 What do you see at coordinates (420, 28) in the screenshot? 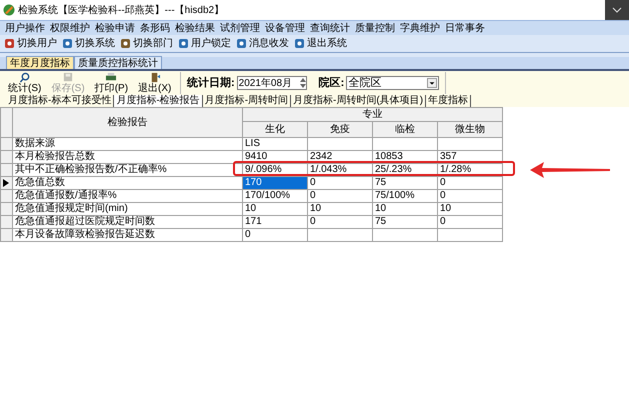
I see `menu-item: 字典维护` at bounding box center [420, 28].